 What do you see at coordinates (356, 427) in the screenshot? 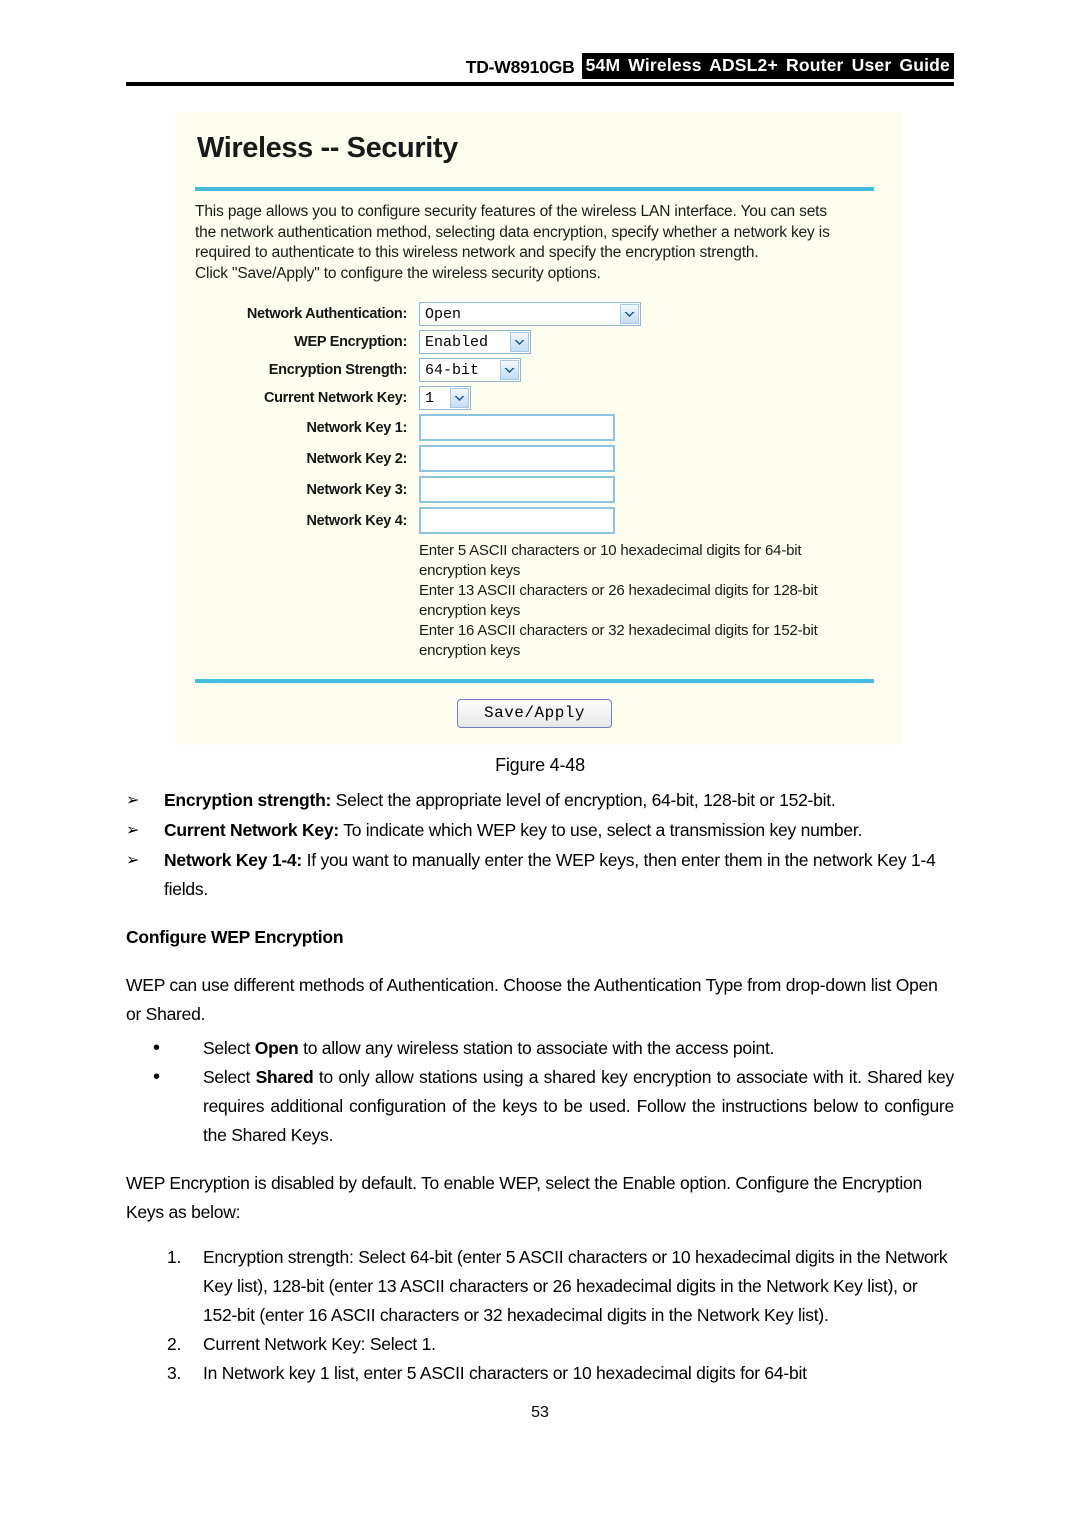
I see `label-network-key-1: Network Key 1:` at bounding box center [356, 427].